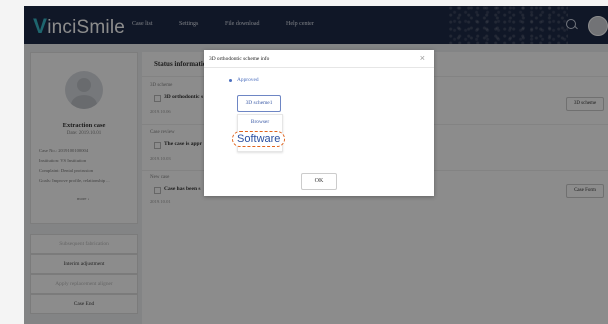 The width and height of the screenshot is (608, 324). I want to click on software-option: Software, so click(259, 139).